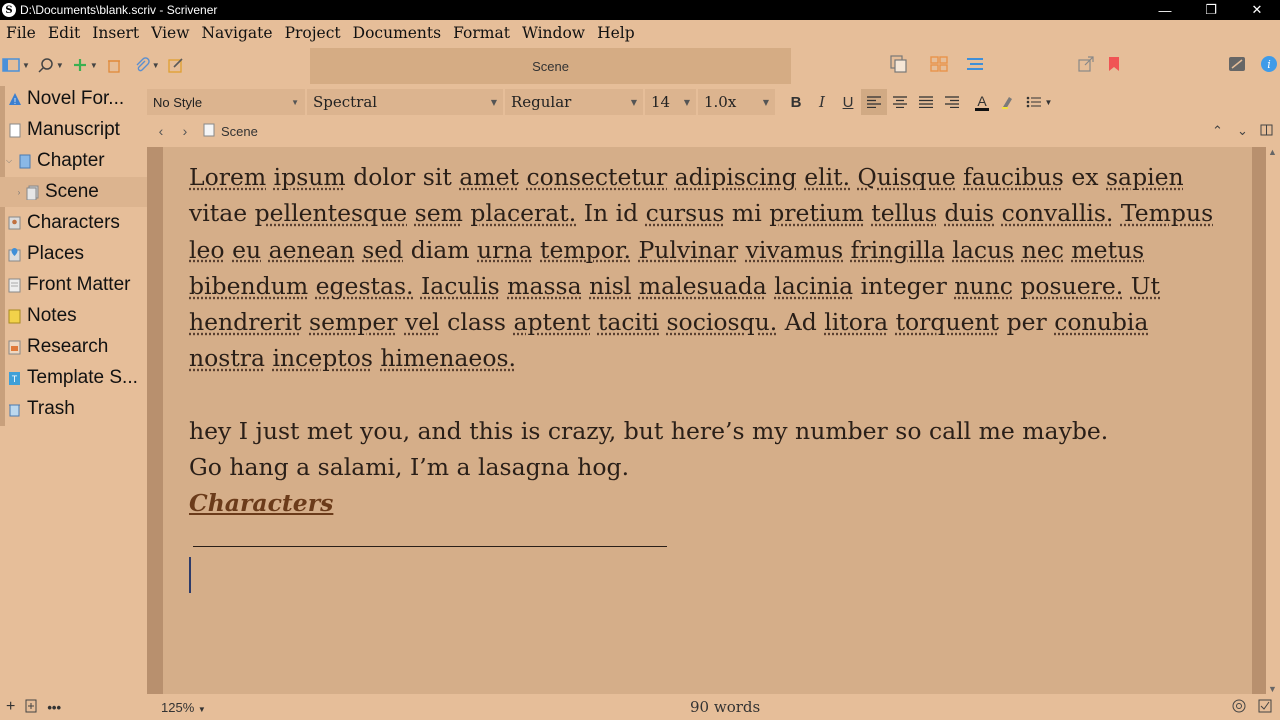 Image resolution: width=1280 pixels, height=720 pixels. I want to click on flagged-word: Pulvinar, so click(688, 249).